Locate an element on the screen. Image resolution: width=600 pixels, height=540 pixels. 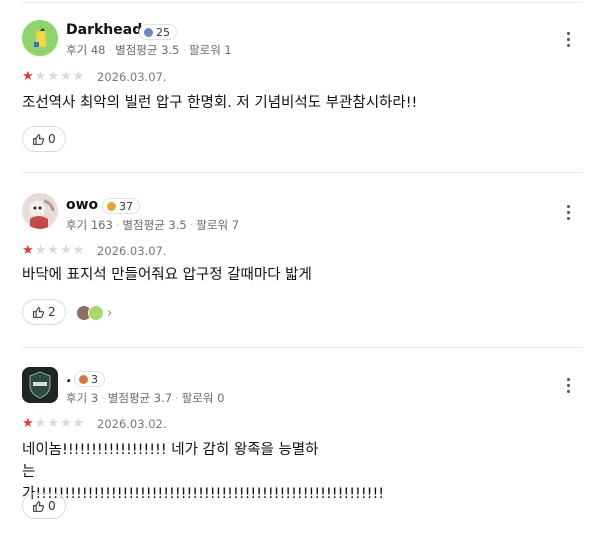
reactor-avatars: › is located at coordinates (94, 313).